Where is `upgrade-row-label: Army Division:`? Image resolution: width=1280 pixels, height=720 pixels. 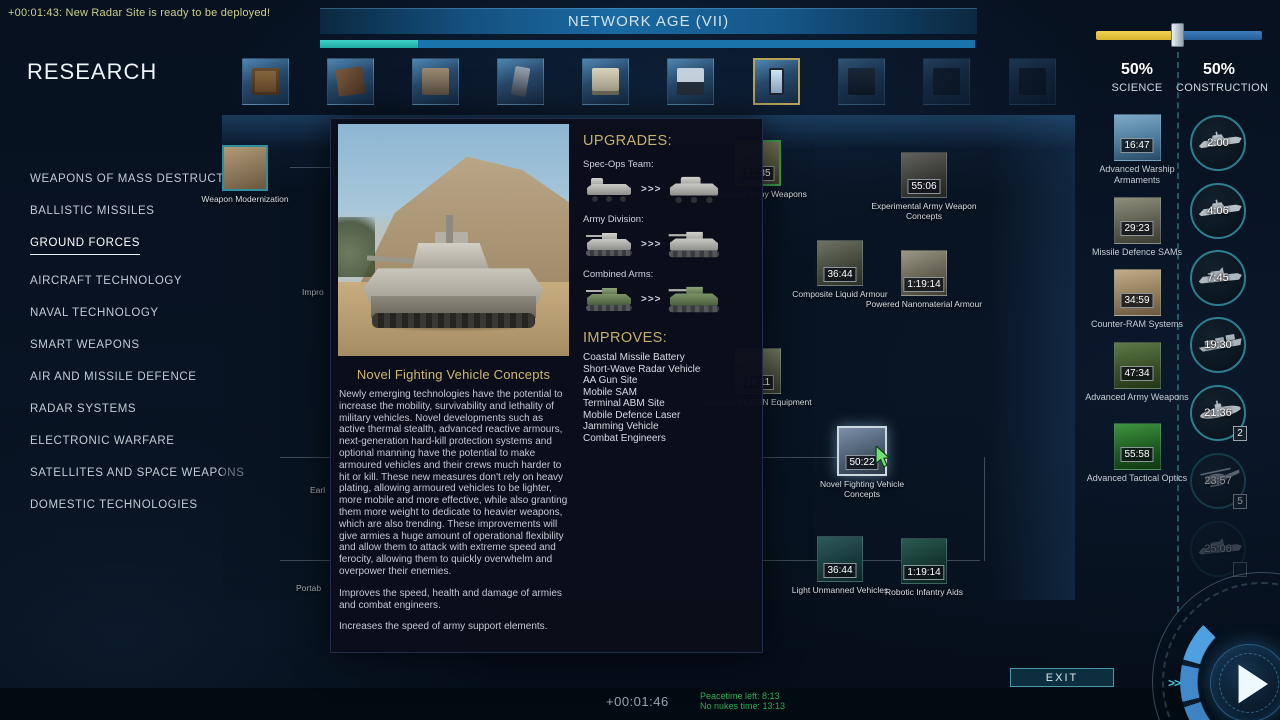 upgrade-row-label: Army Division: is located at coordinates (613, 219).